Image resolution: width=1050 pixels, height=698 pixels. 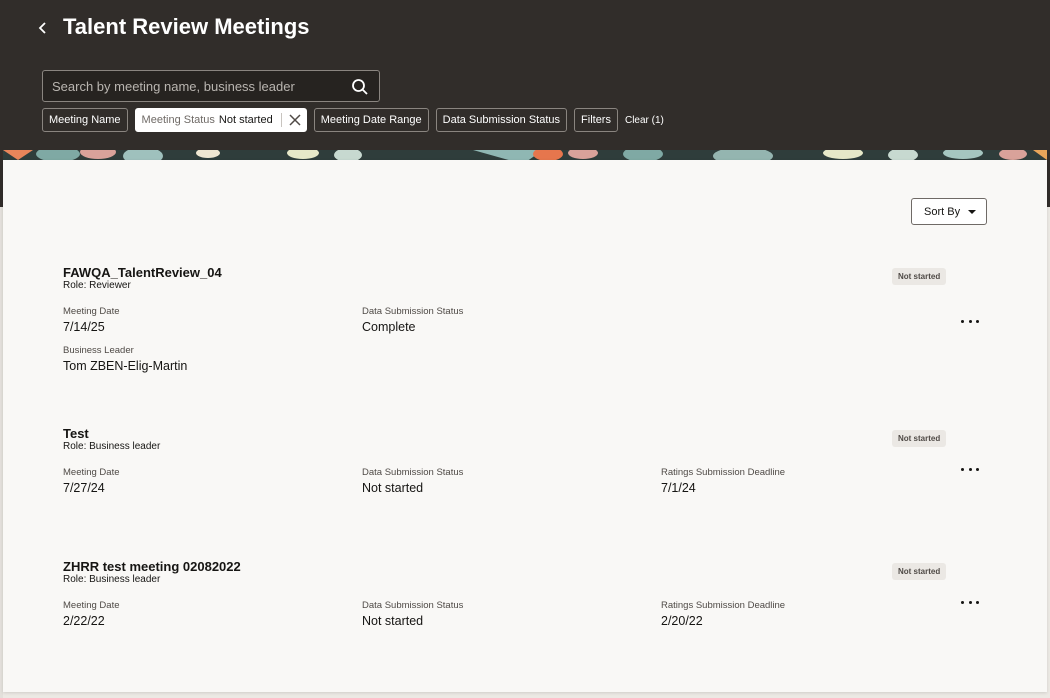 I want to click on meeting-status-filter: Meeting Status Not started, so click(x=220, y=120).